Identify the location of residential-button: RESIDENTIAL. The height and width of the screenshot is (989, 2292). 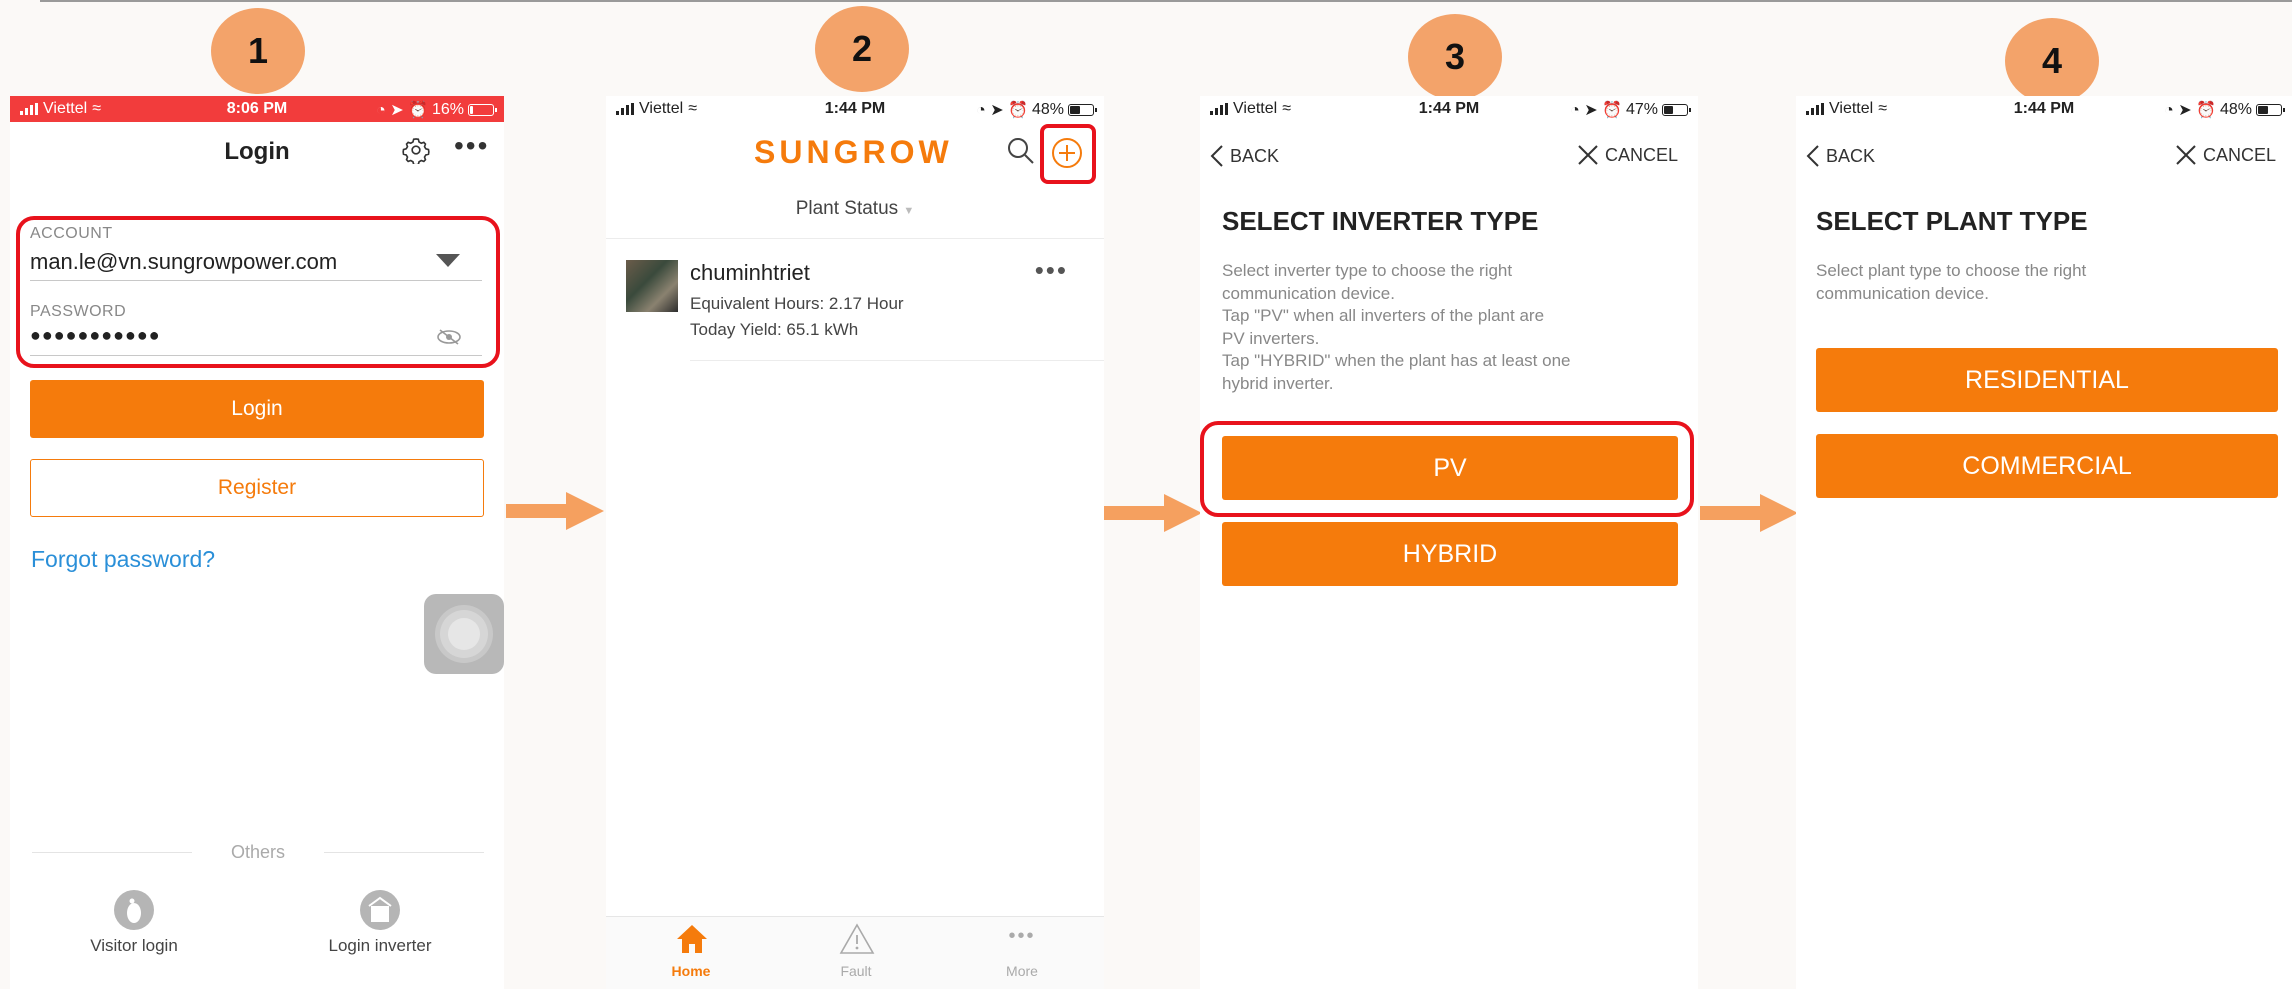
(2047, 380).